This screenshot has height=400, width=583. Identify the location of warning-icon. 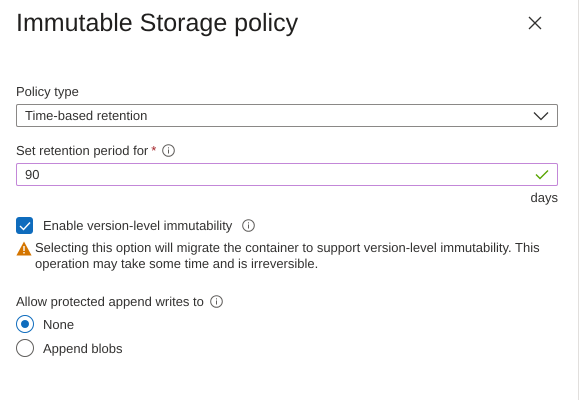
(24, 248).